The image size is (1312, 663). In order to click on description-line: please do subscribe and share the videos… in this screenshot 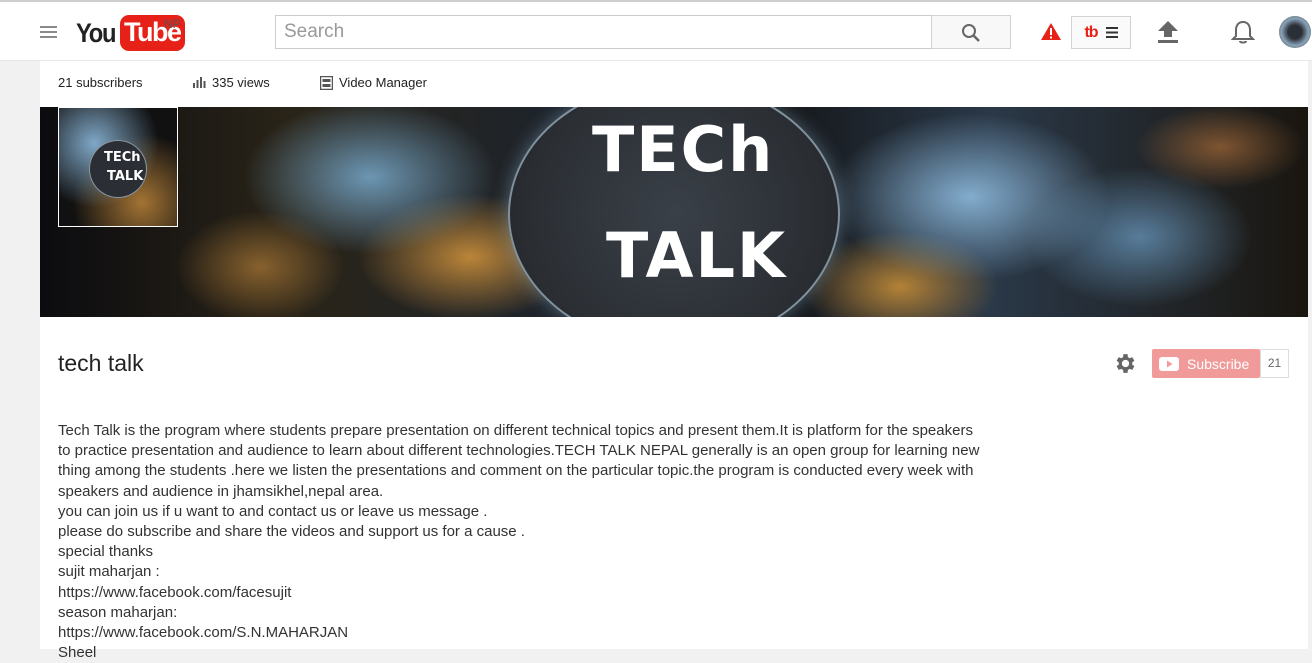, I will do `click(291, 532)`.